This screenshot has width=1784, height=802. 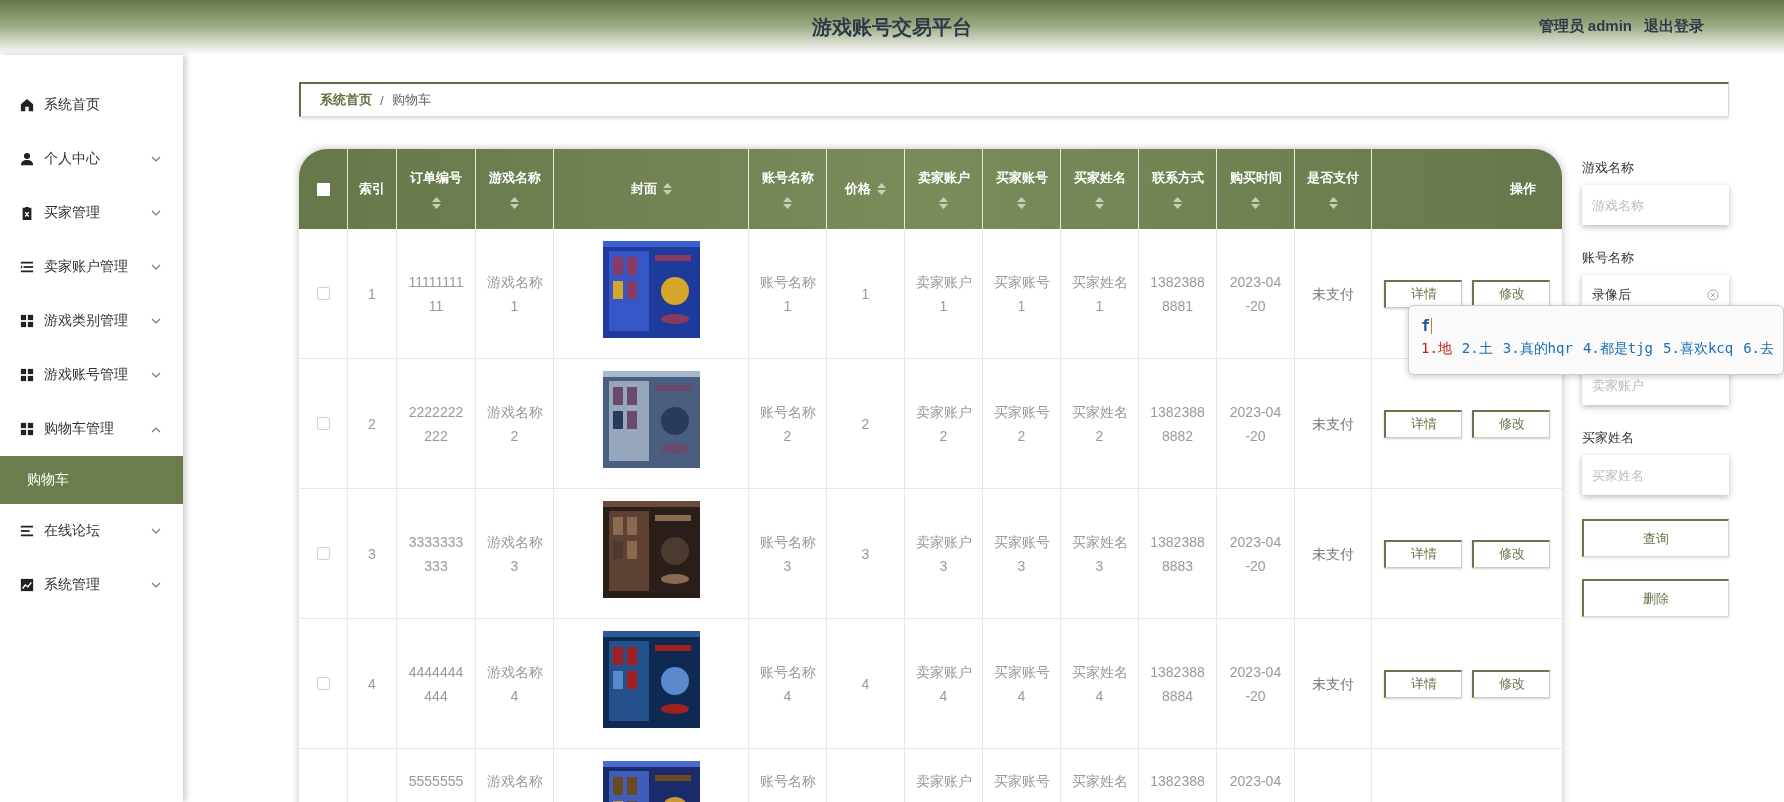 I want to click on field-label: 游戏名称, so click(x=1608, y=168).